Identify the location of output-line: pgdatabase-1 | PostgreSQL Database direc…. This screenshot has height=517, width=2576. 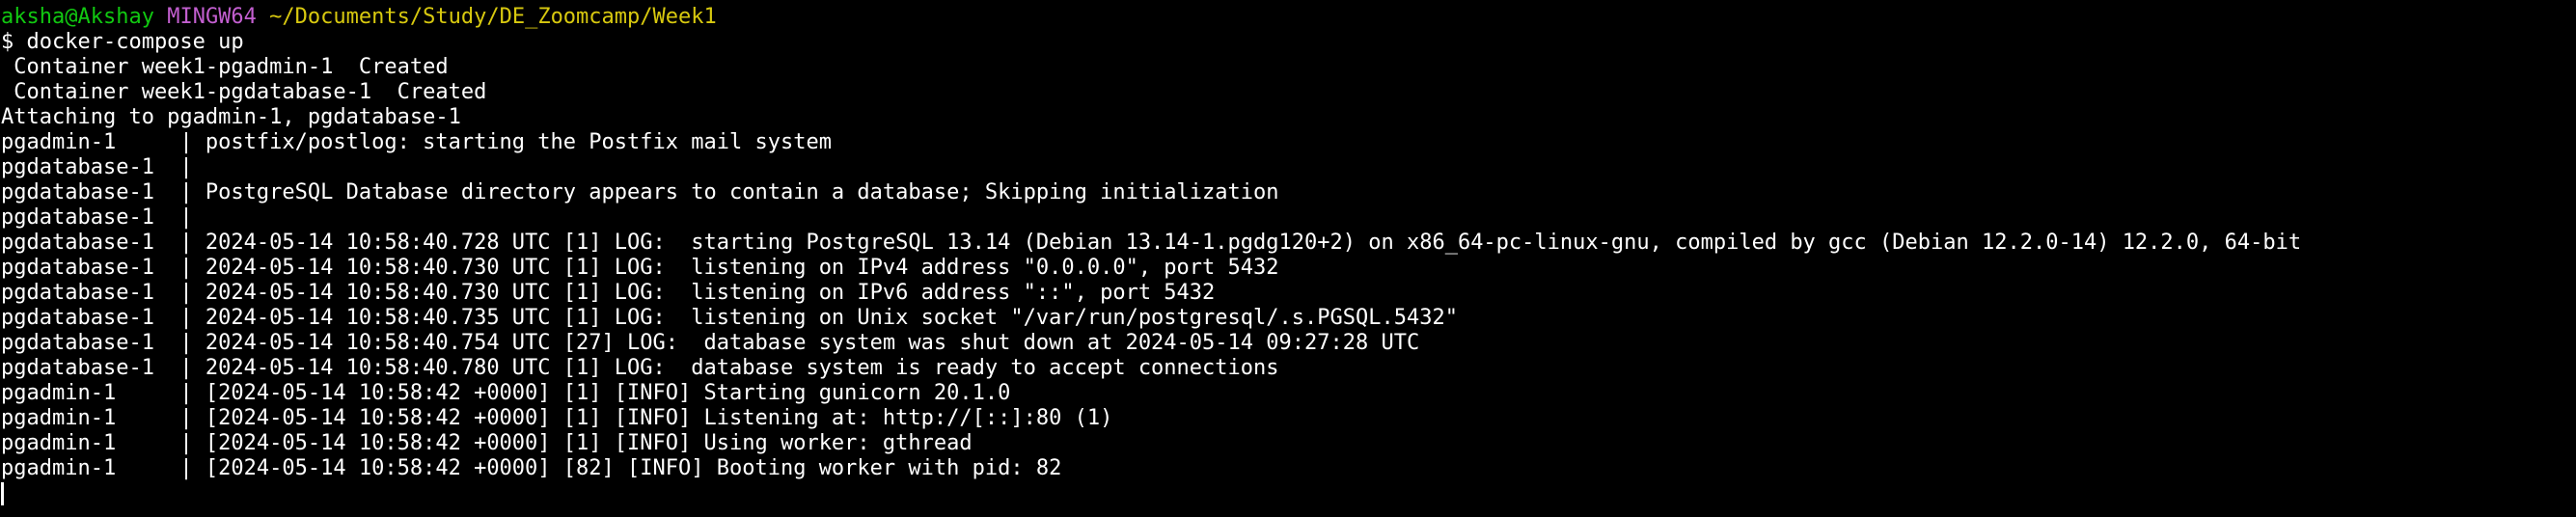
(640, 192).